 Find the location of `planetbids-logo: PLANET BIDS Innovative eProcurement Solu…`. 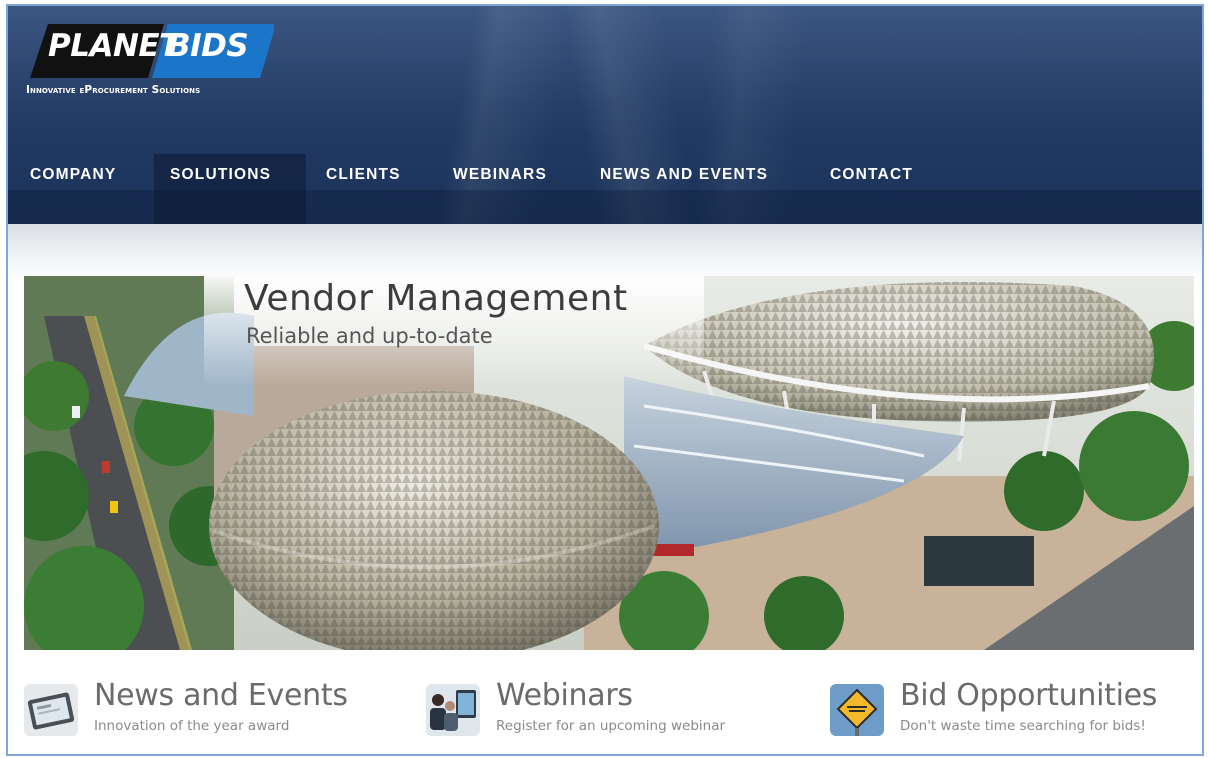

planetbids-logo: PLANET BIDS Innovative eProcurement Solu… is located at coordinates (154, 64).